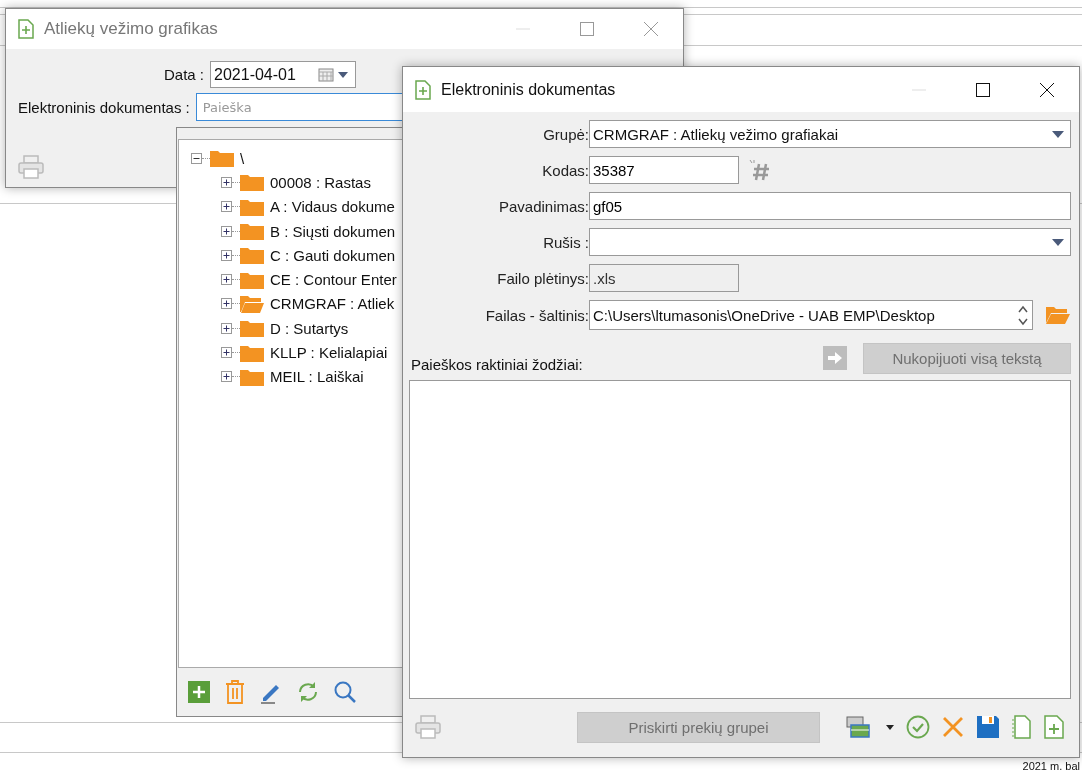 The height and width of the screenshot is (775, 1082). What do you see at coordinates (199, 692) in the screenshot?
I see `add-icon` at bounding box center [199, 692].